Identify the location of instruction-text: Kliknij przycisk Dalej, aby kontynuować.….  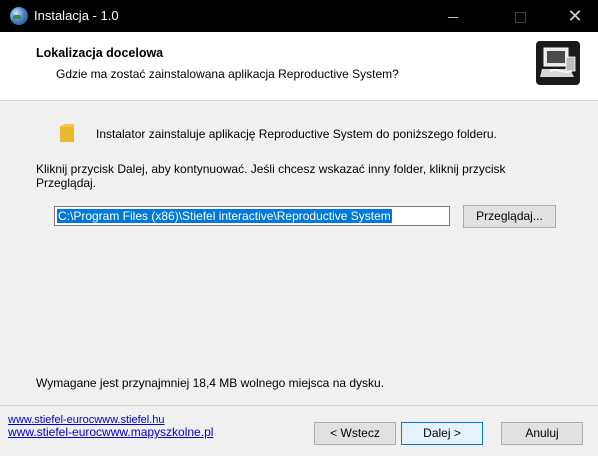
(271, 176).